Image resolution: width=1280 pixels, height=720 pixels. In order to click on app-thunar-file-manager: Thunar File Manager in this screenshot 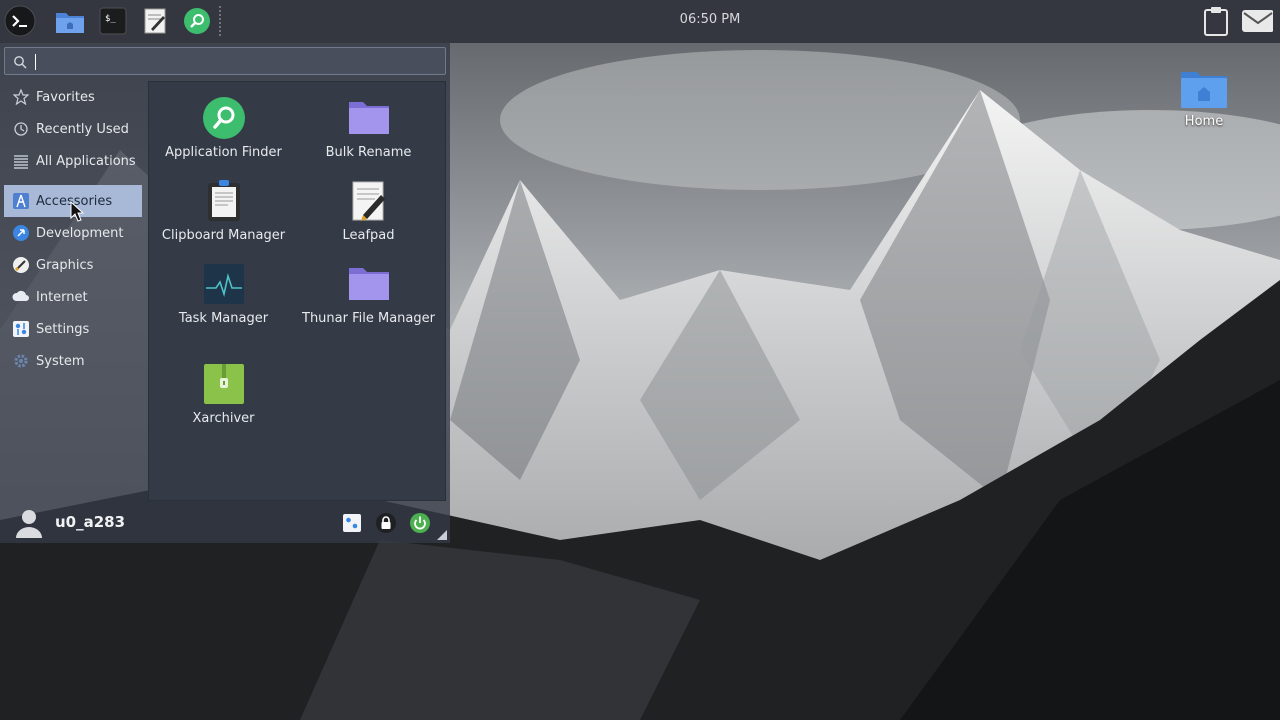, I will do `click(368, 294)`.